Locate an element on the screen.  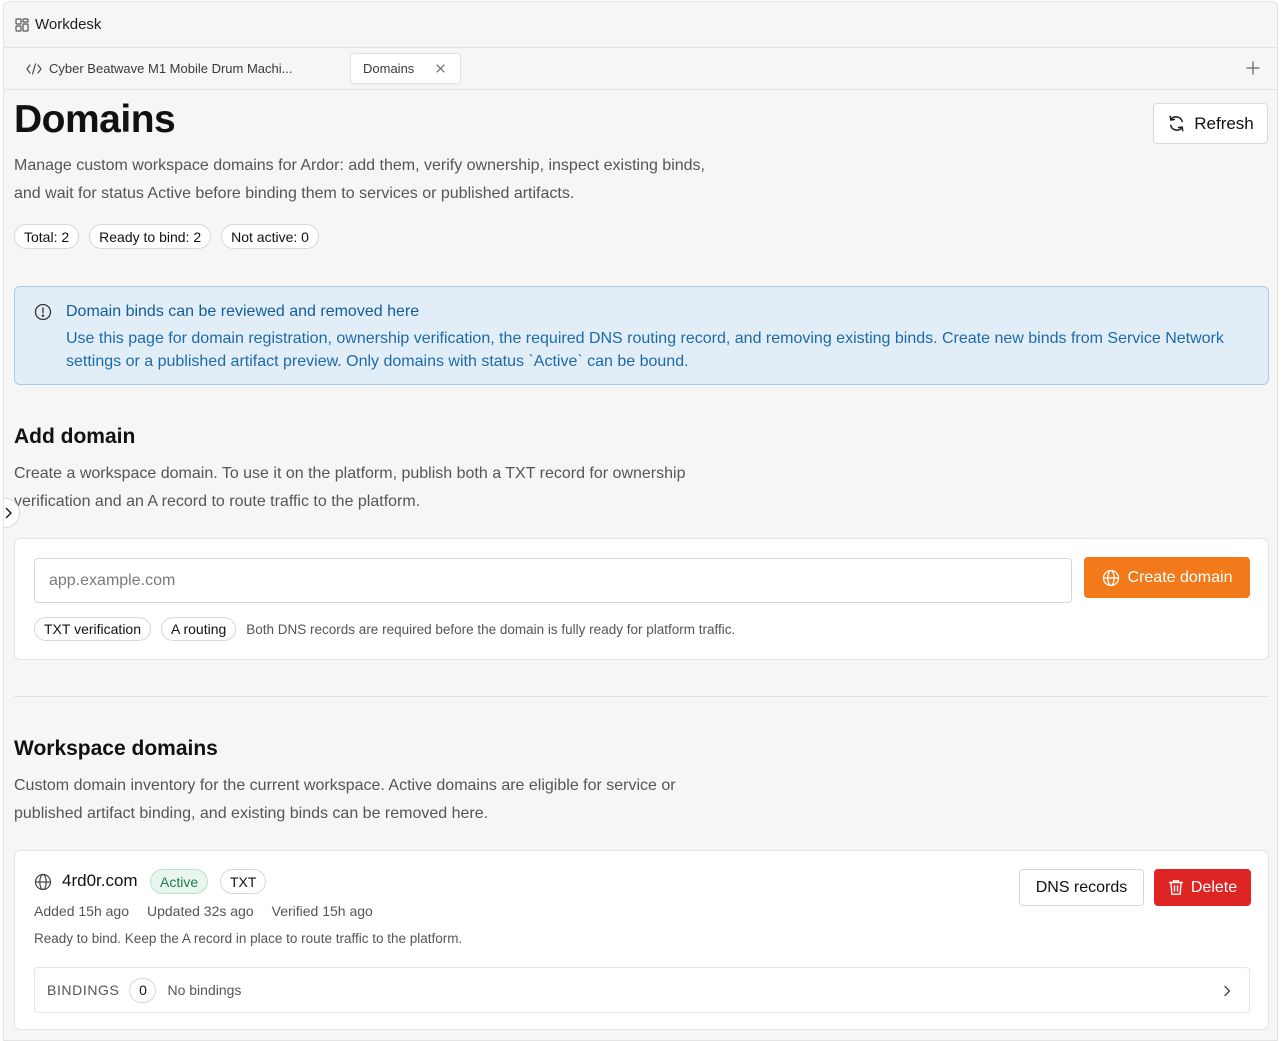
trash-icon is located at coordinates (1176, 887).